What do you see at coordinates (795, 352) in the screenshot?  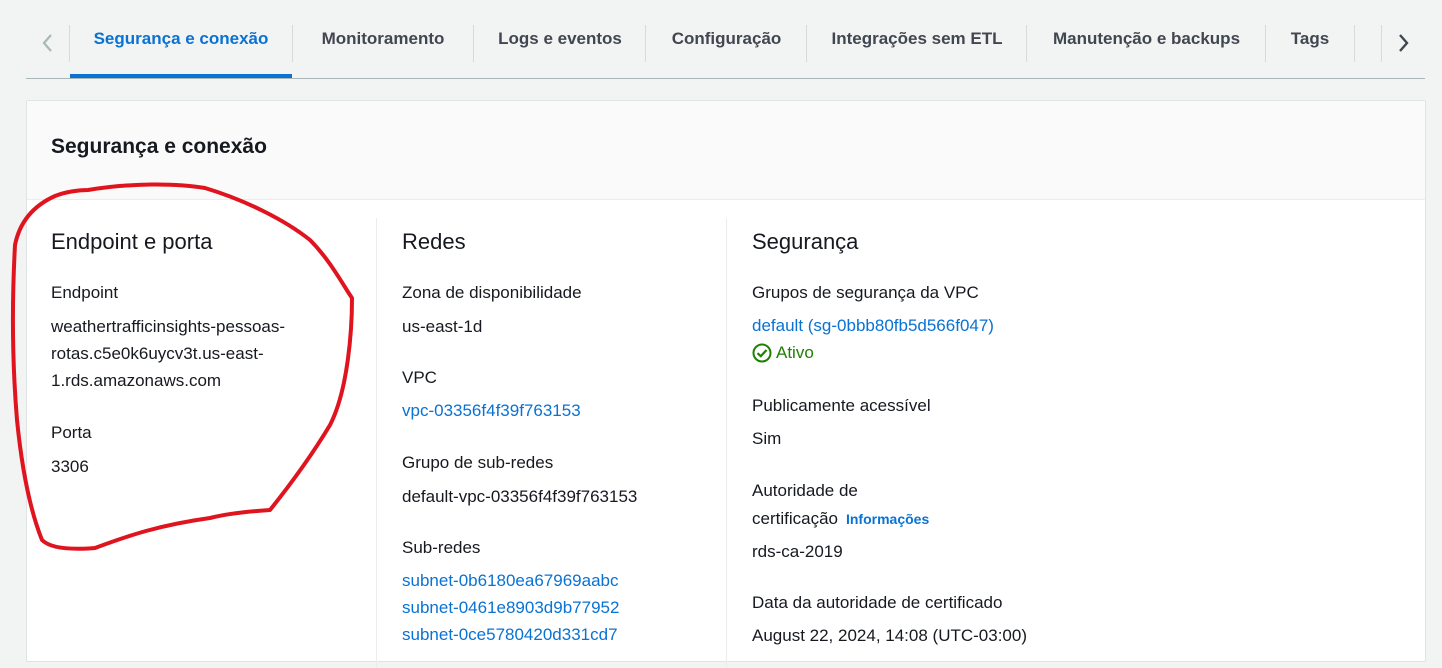 I see `status-text: Ativo` at bounding box center [795, 352].